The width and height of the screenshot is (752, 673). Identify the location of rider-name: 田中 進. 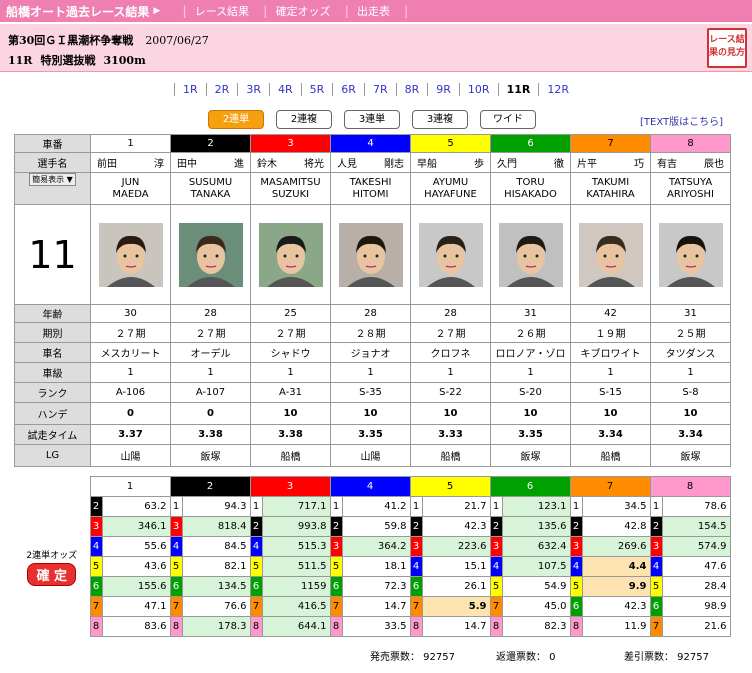
(210, 162).